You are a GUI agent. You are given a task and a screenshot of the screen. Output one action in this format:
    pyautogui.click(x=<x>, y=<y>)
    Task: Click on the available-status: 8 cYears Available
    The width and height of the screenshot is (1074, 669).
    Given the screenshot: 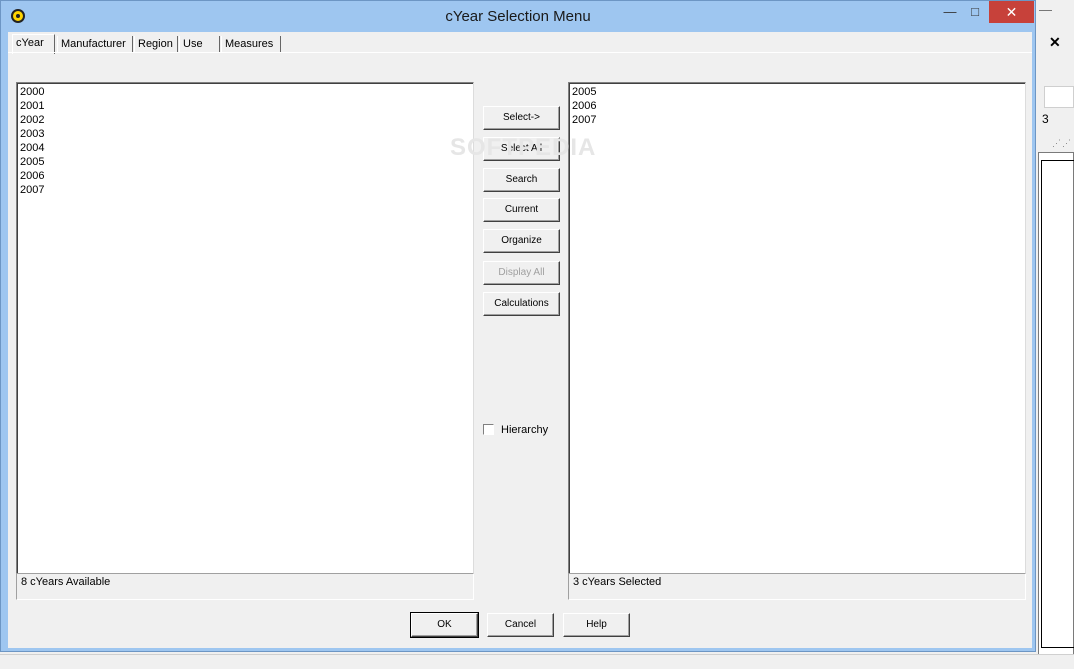 What is the action you would take?
    pyautogui.click(x=245, y=586)
    